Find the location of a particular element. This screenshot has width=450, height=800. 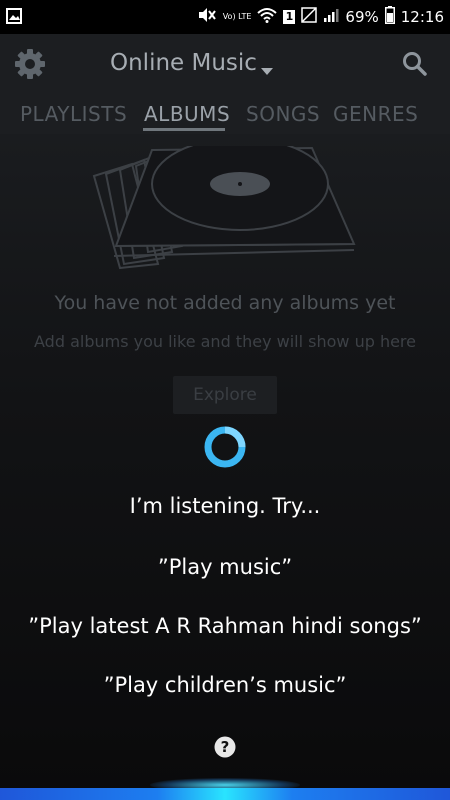

battery-icon is located at coordinates (389, 17).